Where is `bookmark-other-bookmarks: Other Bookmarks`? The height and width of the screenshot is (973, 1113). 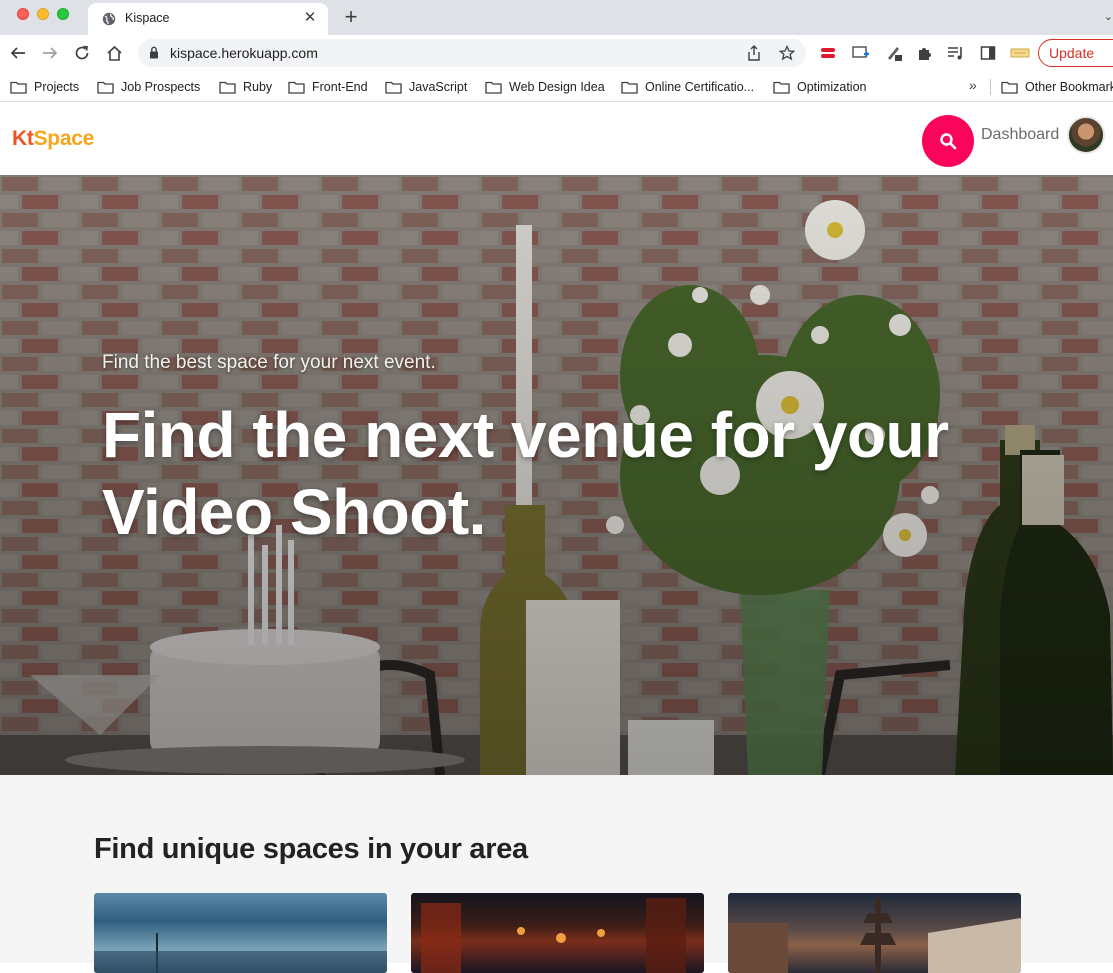
bookmark-other-bookmarks: Other Bookmarks is located at coordinates (1057, 87).